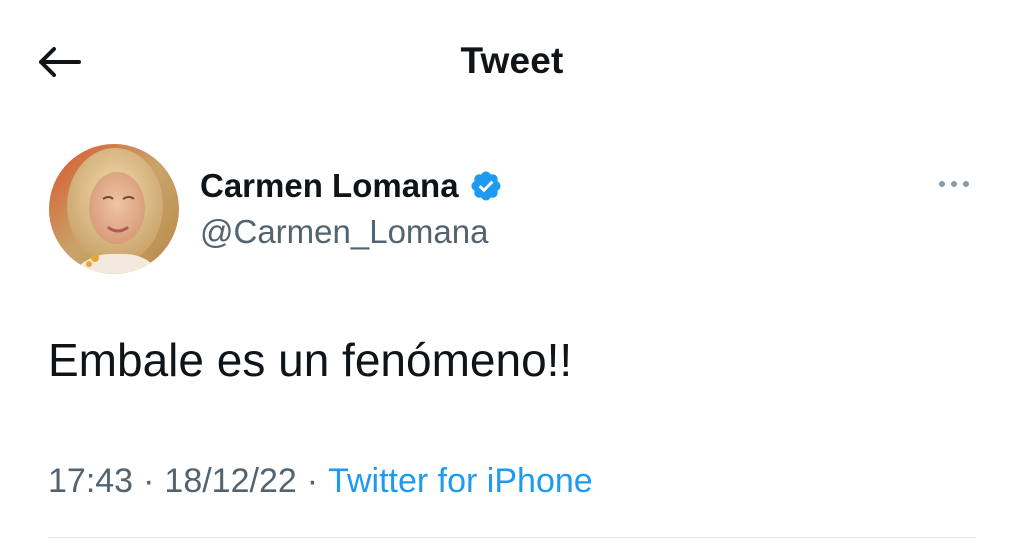 The width and height of the screenshot is (1024, 554). What do you see at coordinates (512, 537) in the screenshot?
I see `divider` at bounding box center [512, 537].